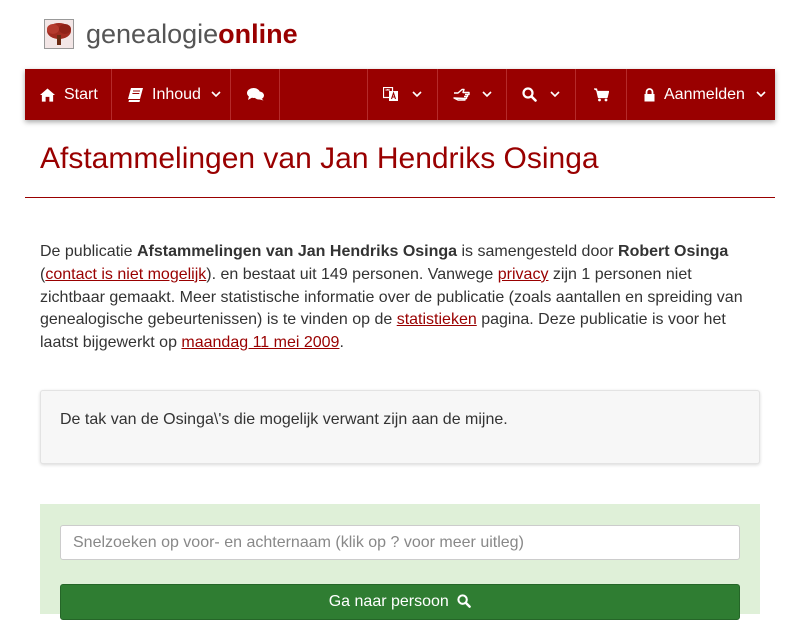 This screenshot has width=800, height=620. Describe the element at coordinates (388, 601) in the screenshot. I see `go-to-person-label: Ga naar persoon` at that location.